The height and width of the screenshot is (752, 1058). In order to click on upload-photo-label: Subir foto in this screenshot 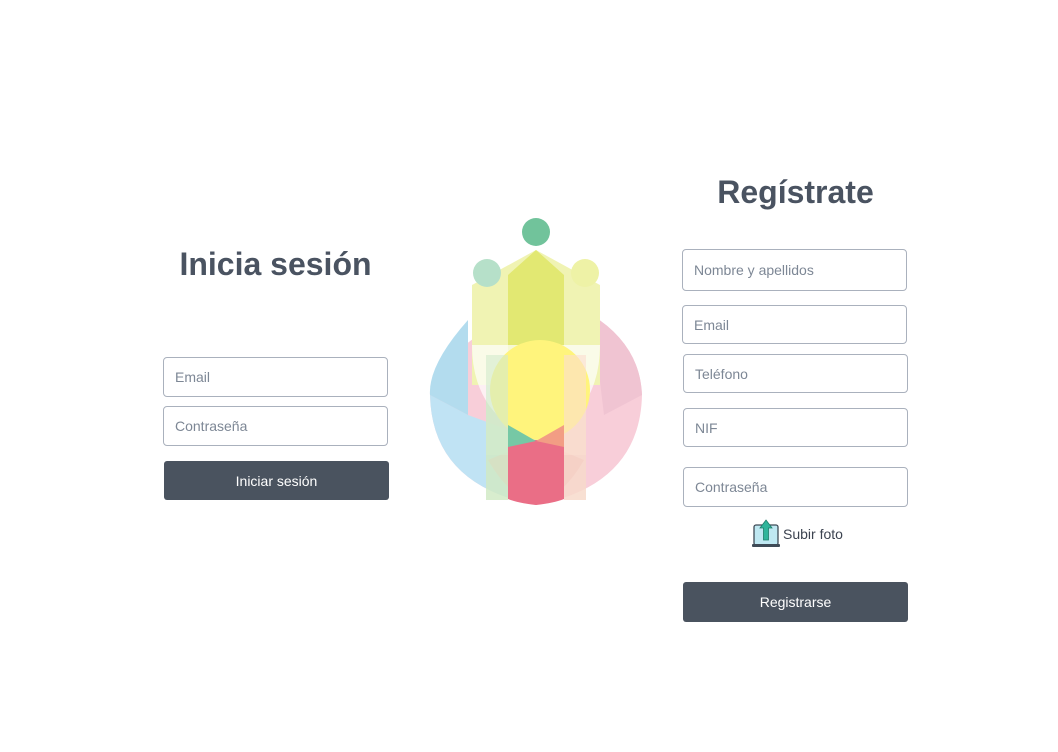, I will do `click(813, 534)`.